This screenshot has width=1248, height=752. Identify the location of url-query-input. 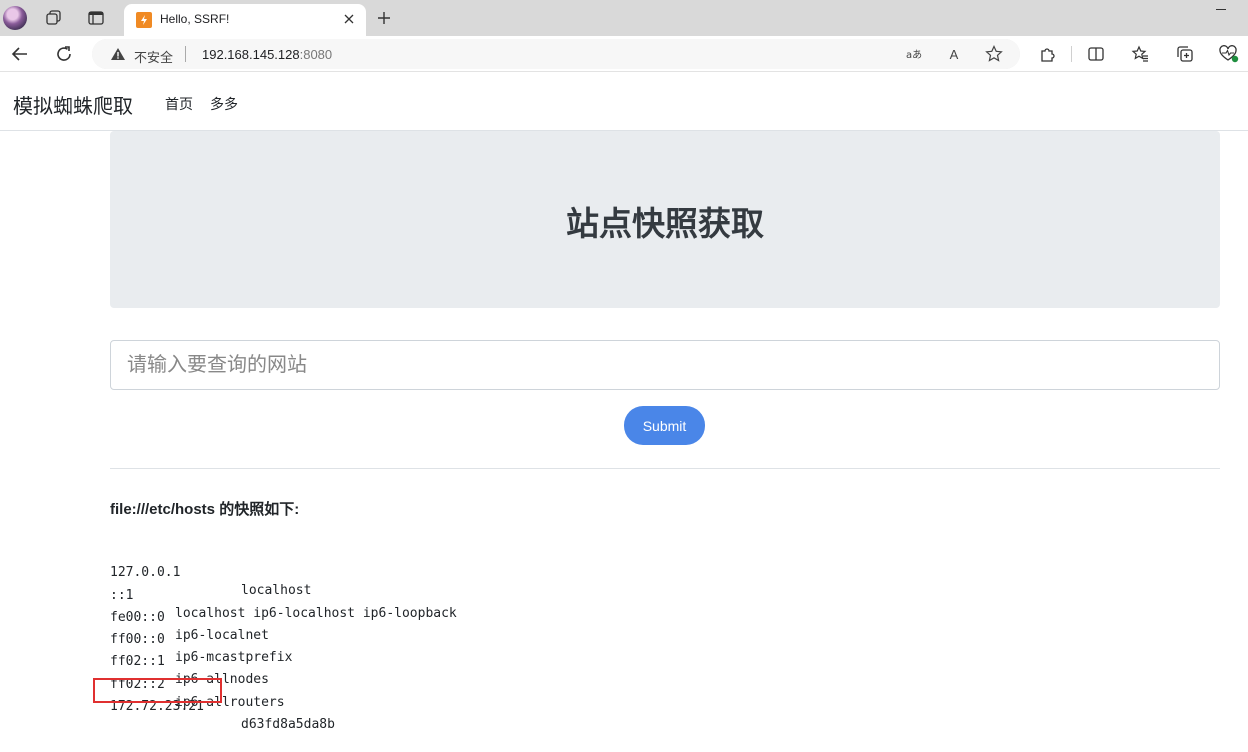
(665, 365).